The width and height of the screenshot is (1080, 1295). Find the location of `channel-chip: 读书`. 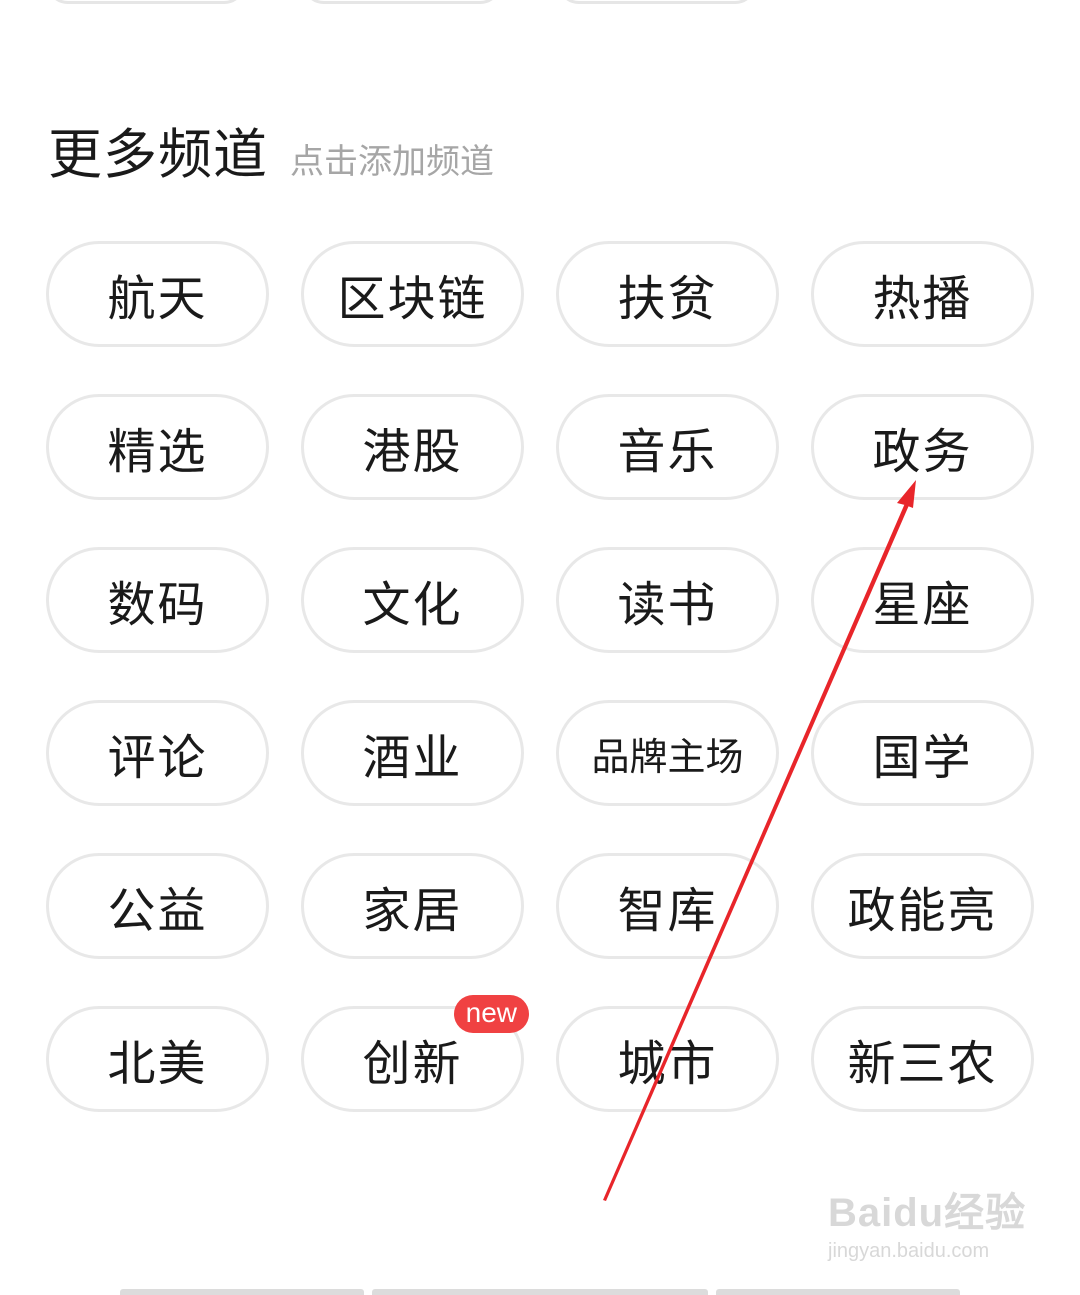

channel-chip: 读书 is located at coordinates (667, 600).